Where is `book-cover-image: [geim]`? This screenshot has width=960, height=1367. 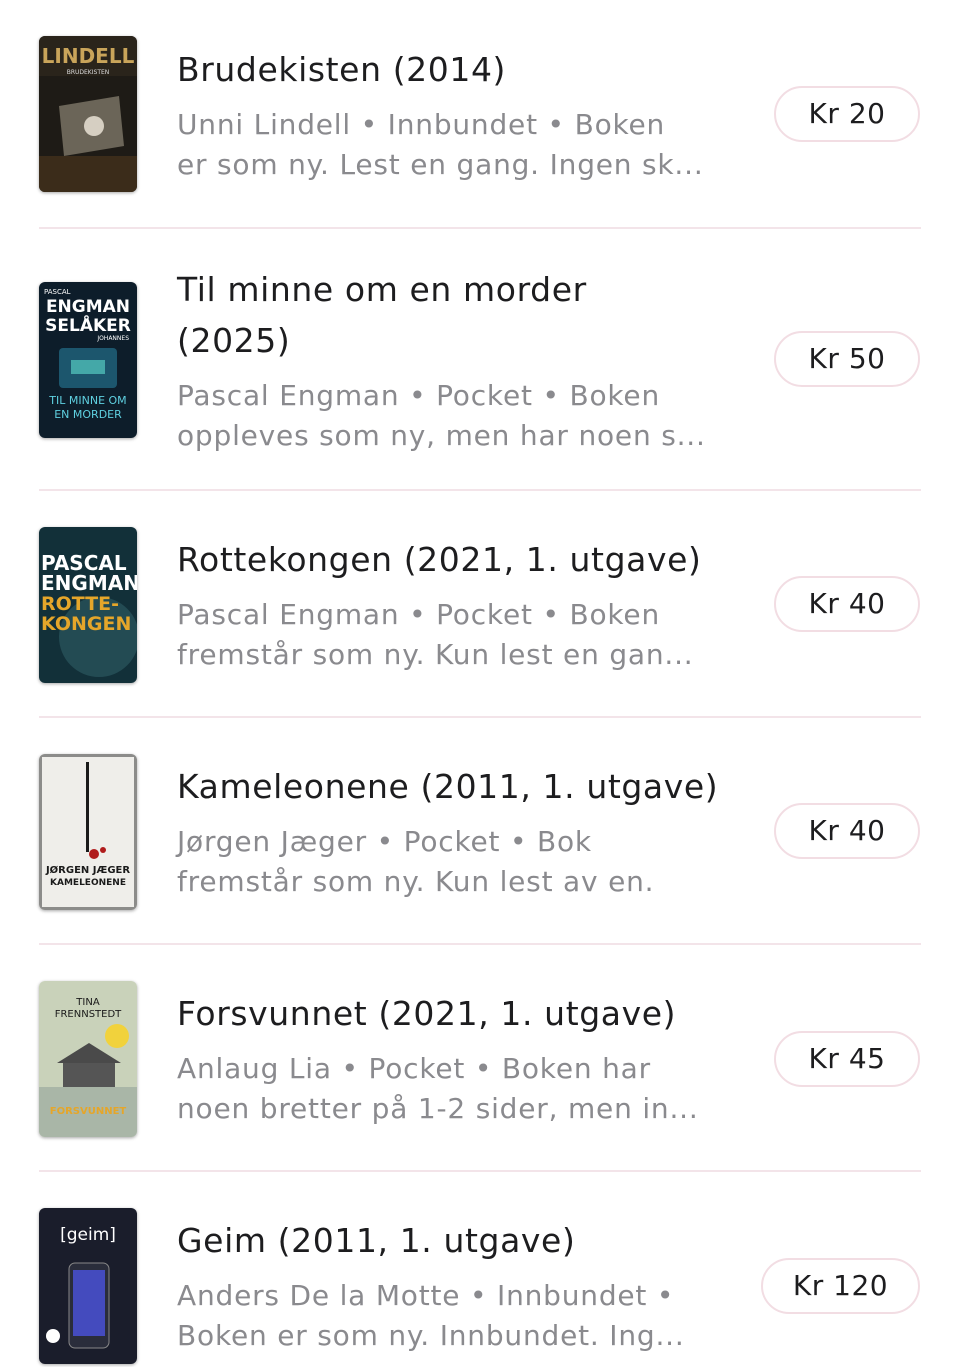 book-cover-image: [geim] is located at coordinates (88, 1286).